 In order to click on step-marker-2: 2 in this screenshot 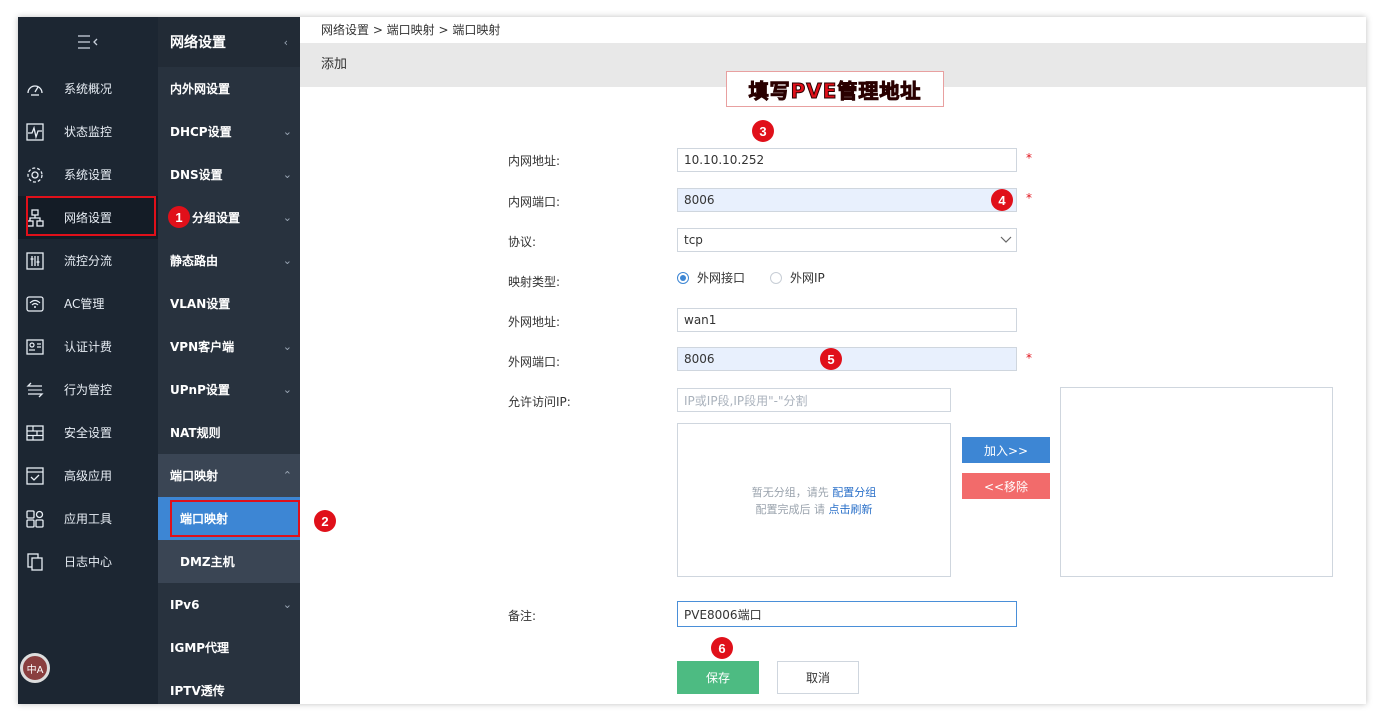, I will do `click(325, 521)`.